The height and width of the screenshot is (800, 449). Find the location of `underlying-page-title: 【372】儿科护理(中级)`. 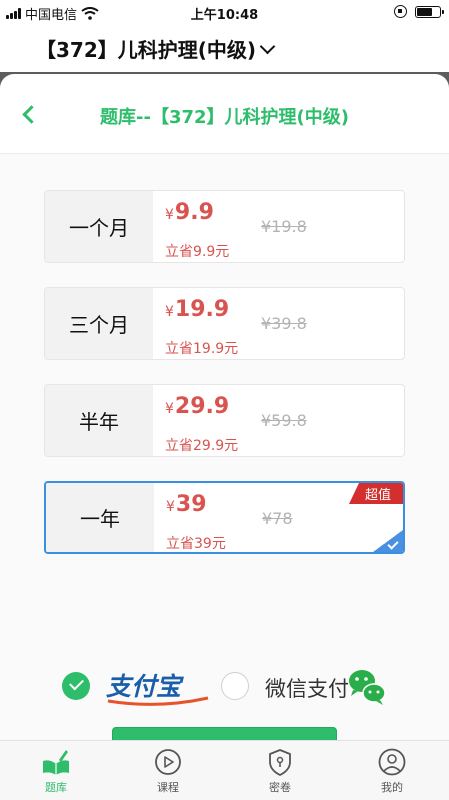

underlying-page-title: 【372】儿科护理(中级) is located at coordinates (224, 48).